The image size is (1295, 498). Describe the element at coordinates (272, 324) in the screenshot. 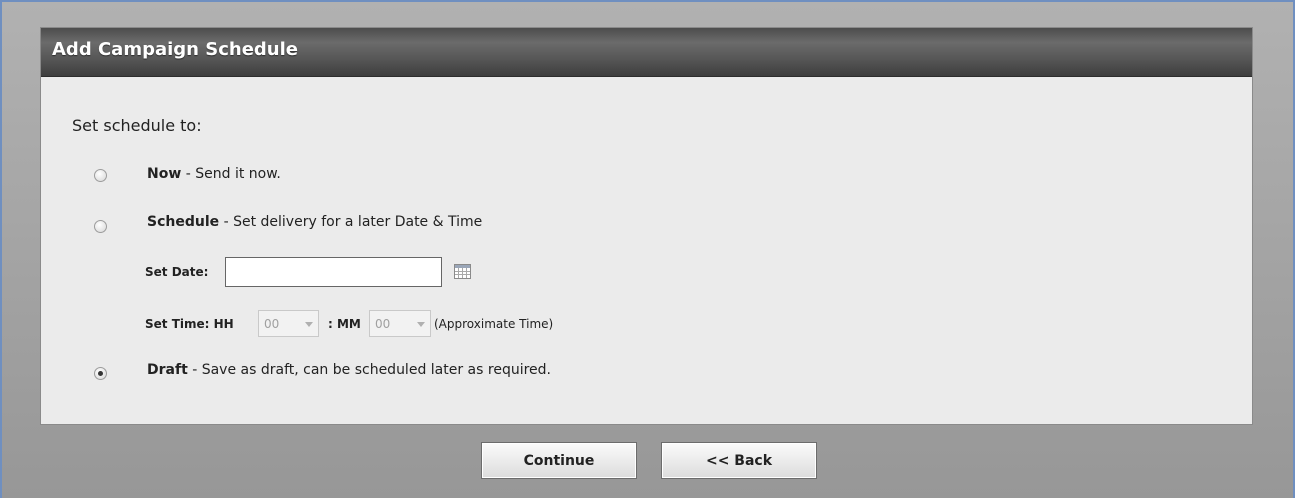

I see `hh-select-value: 00` at that location.